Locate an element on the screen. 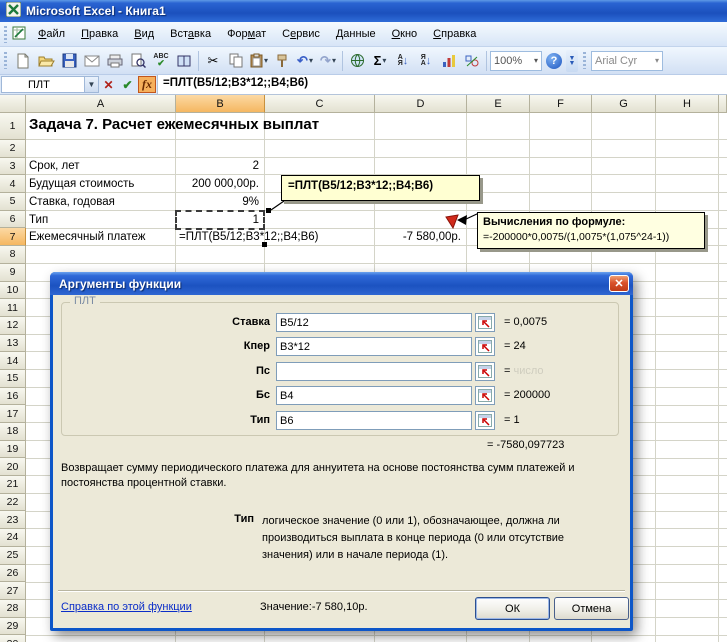 The image size is (727, 642). mail-button is located at coordinates (92, 61).